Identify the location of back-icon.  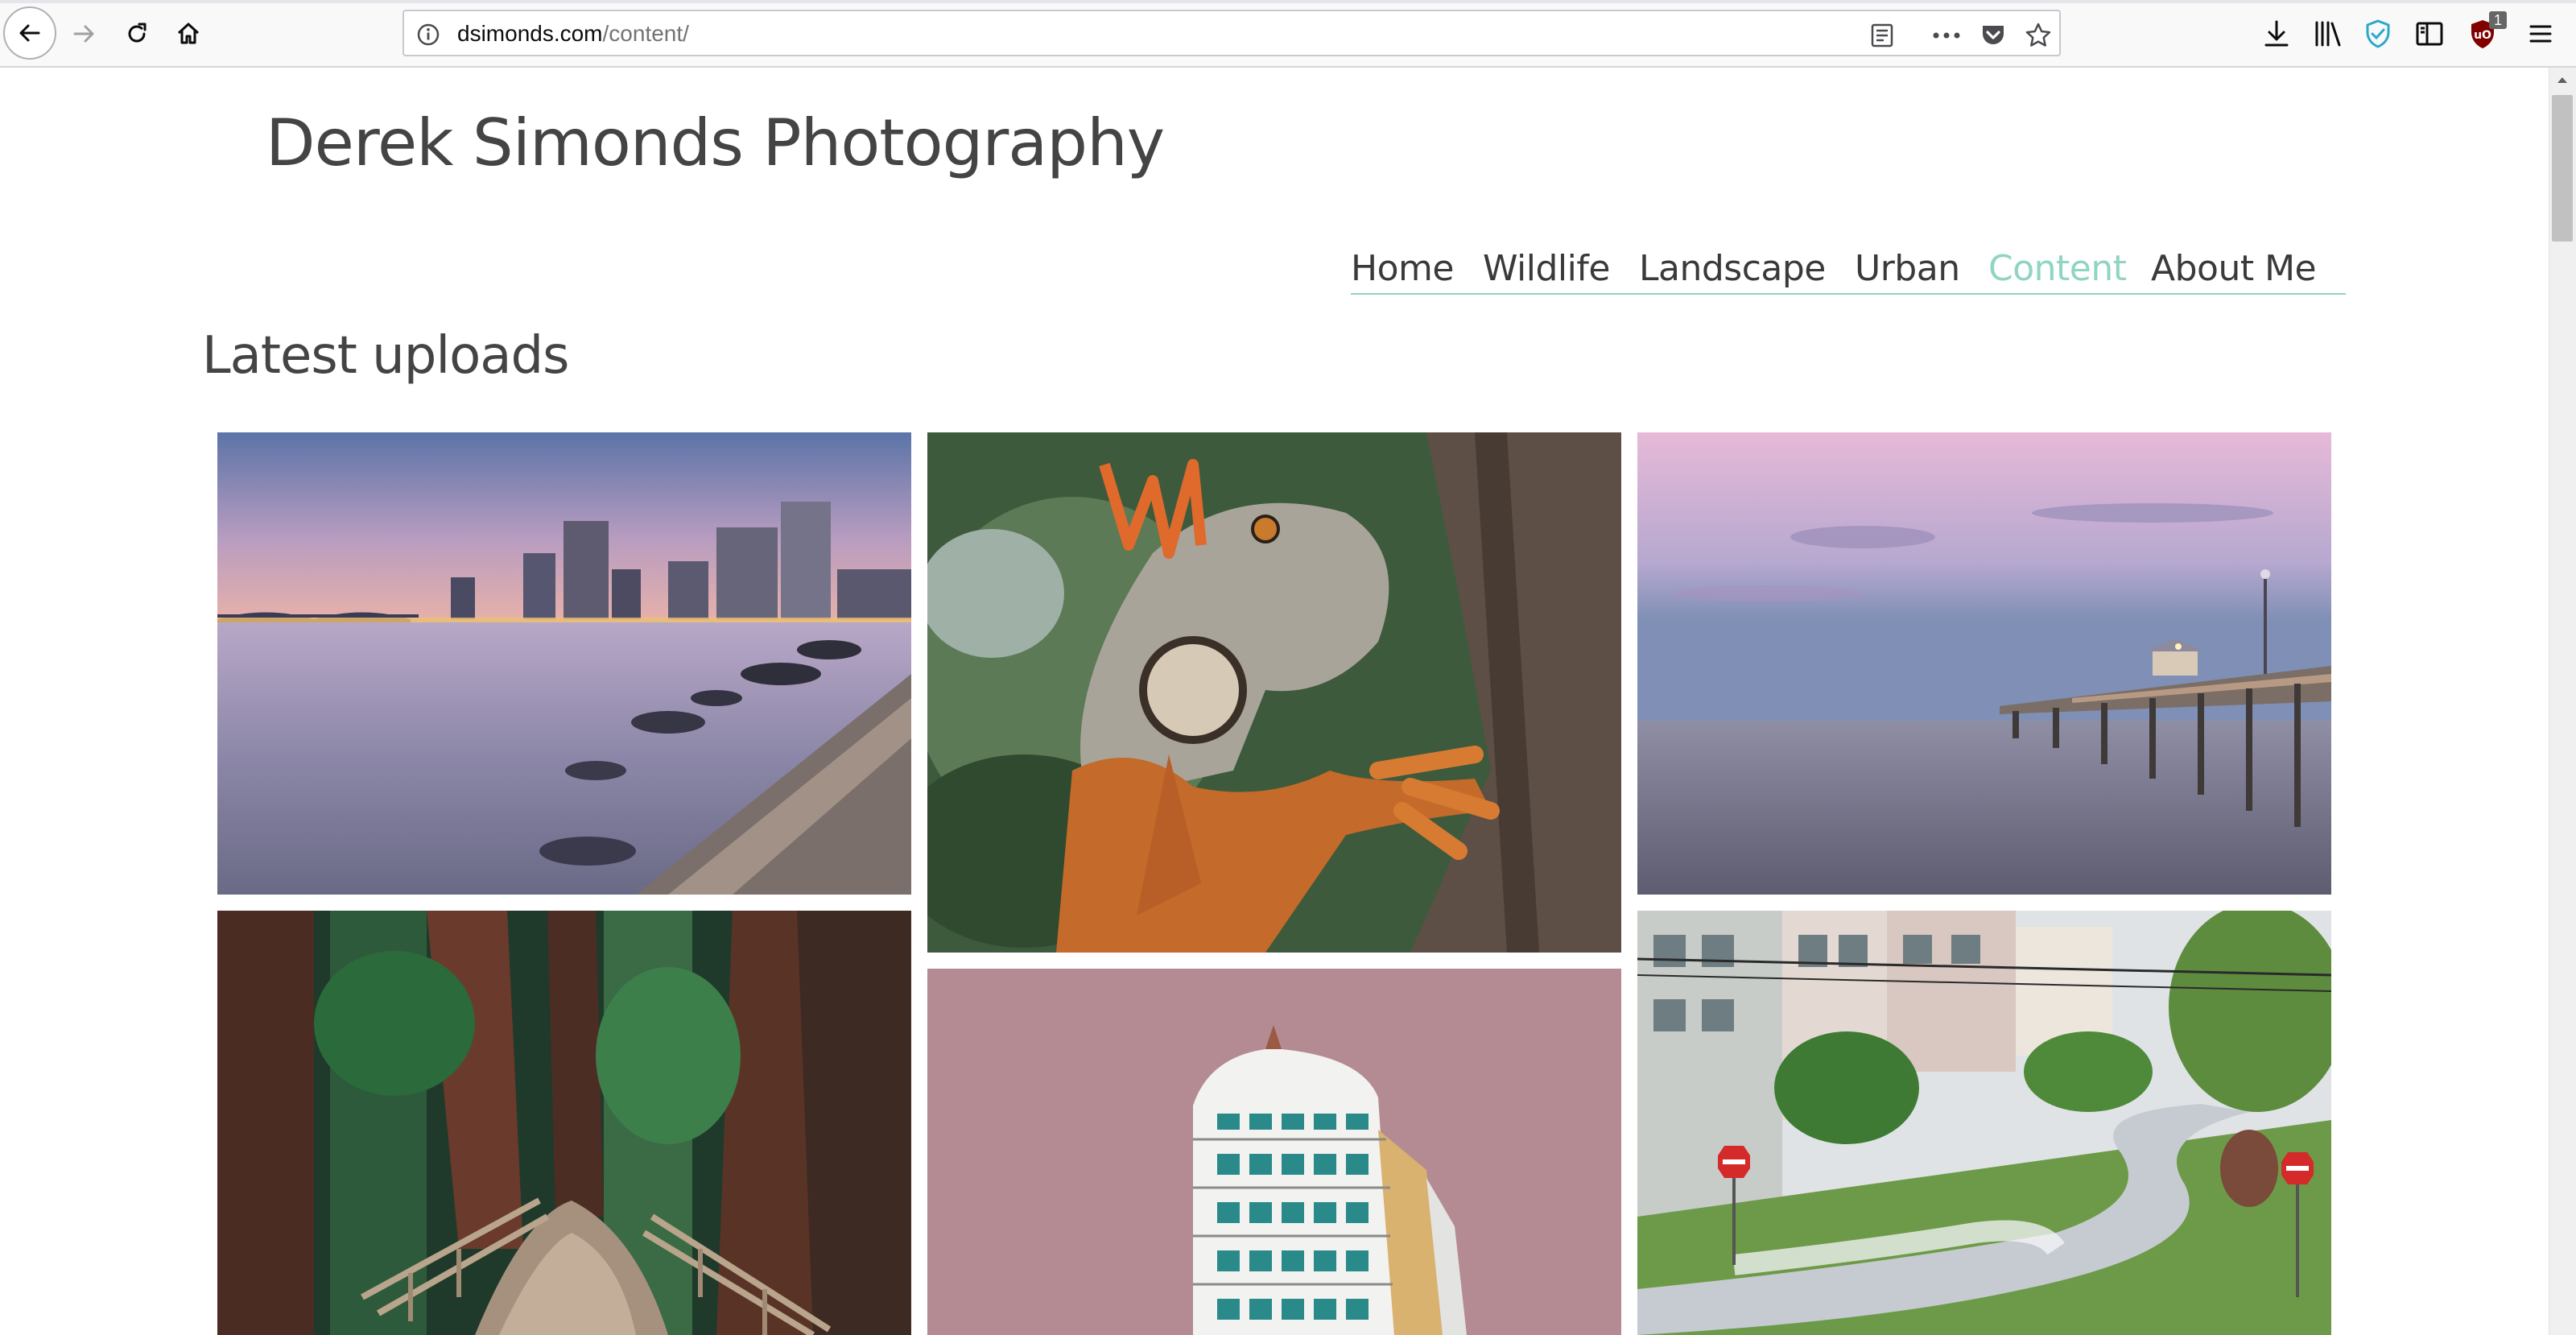
(29, 33).